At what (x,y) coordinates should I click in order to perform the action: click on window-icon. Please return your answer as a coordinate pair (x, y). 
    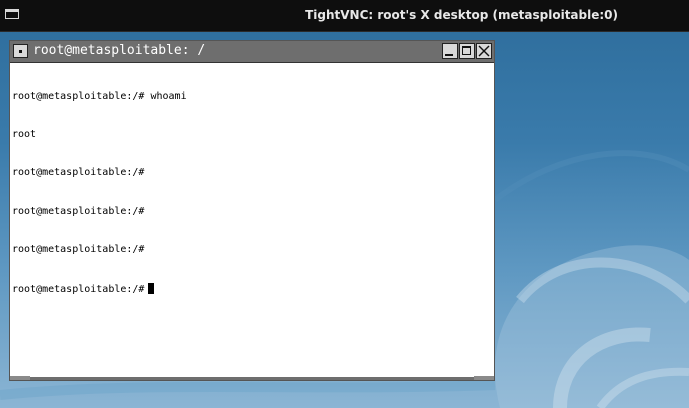
    Looking at the image, I should click on (12, 14).